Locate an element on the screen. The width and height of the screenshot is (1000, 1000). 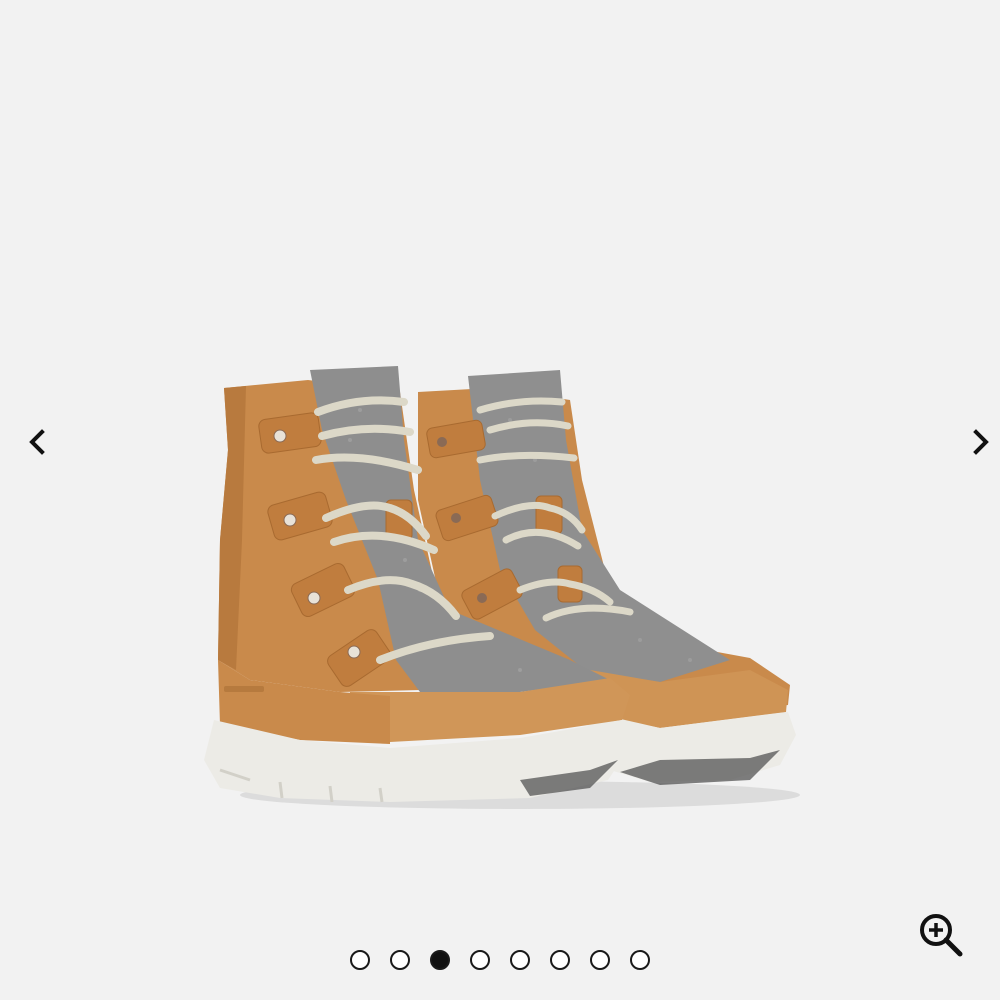
chevron-right-icon is located at coordinates (981, 442).